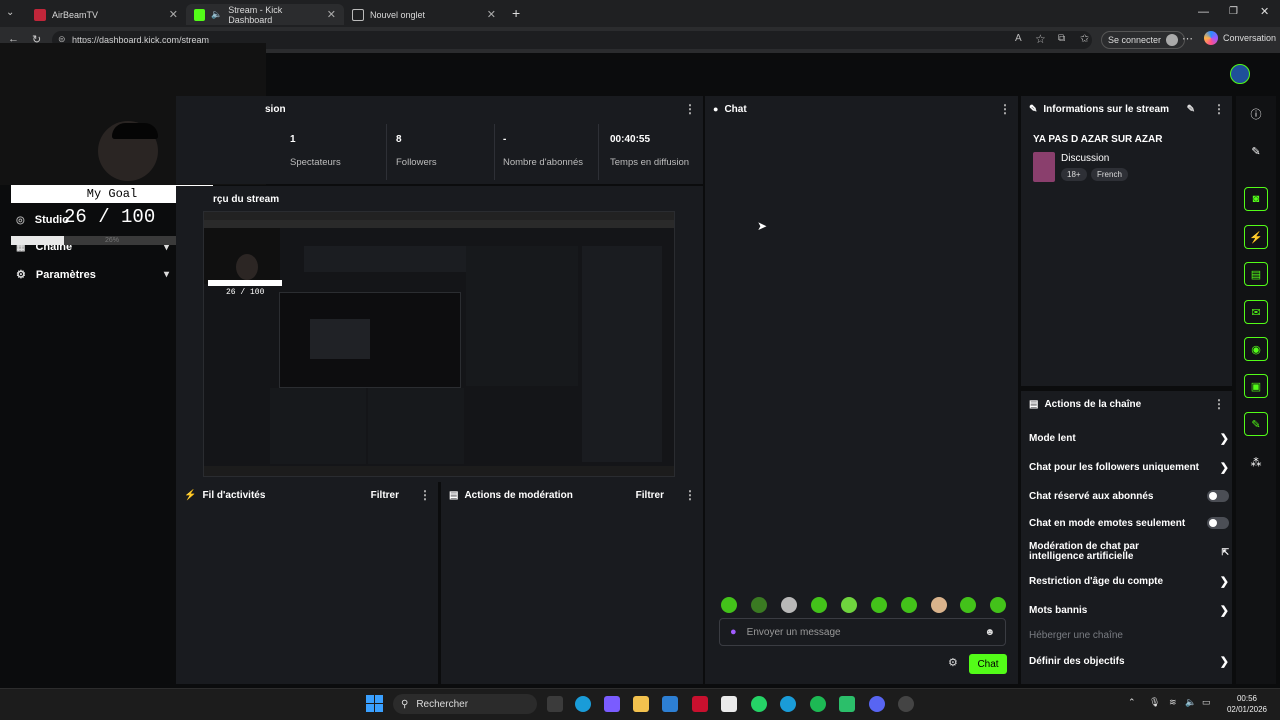 Image resolution: width=1280 pixels, height=720 pixels. I want to click on action-slow-mode: Mode lent ❯, so click(1129, 438).